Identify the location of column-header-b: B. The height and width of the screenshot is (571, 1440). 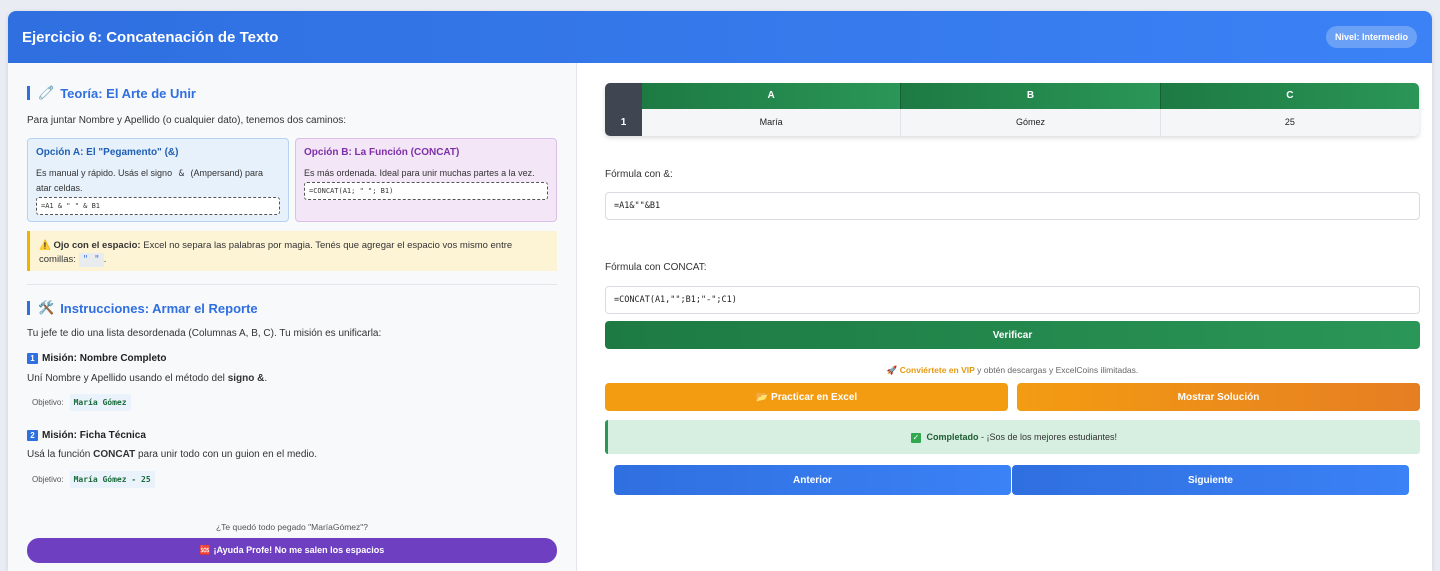
(1031, 96).